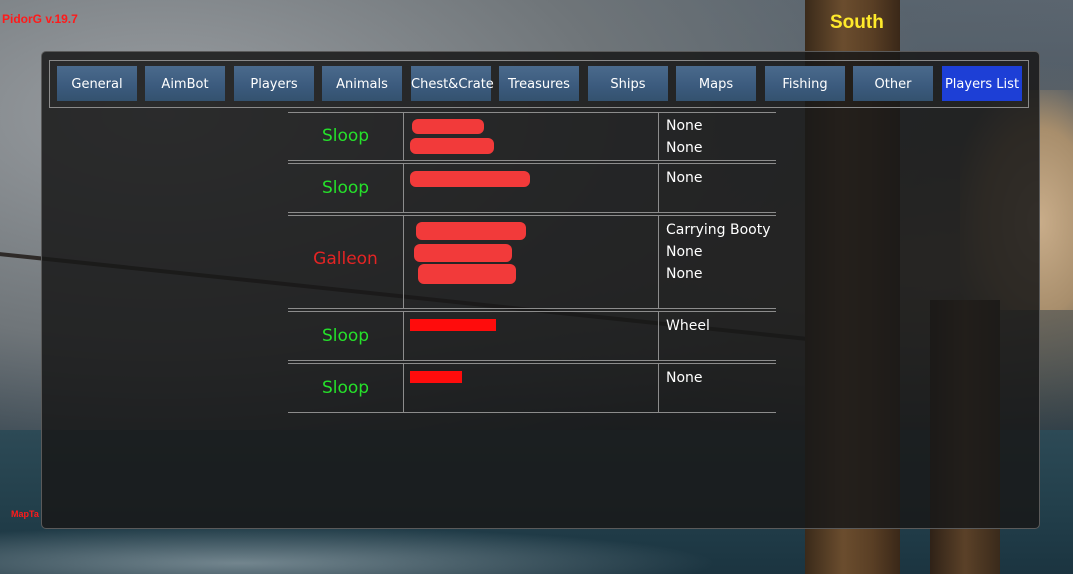 The width and height of the screenshot is (1073, 574). Describe the element at coordinates (185, 83) in the screenshot. I see `tab-aimbot: AimBot` at that location.